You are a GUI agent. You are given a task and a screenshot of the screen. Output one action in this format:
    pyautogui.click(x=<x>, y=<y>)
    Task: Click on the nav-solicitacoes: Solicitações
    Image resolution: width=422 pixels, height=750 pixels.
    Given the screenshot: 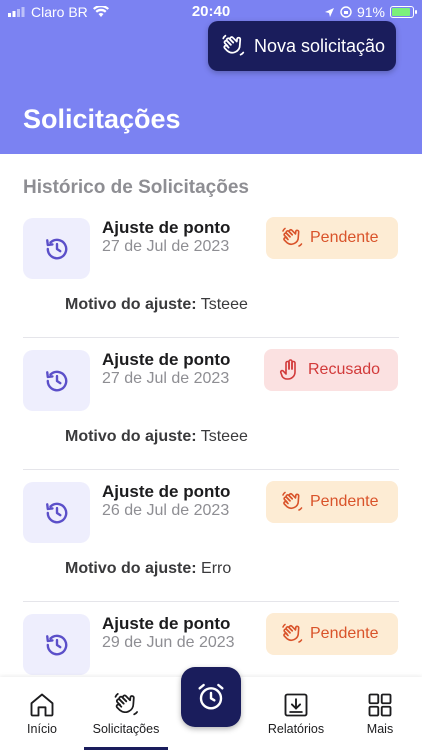 What is the action you would take?
    pyautogui.click(x=126, y=713)
    